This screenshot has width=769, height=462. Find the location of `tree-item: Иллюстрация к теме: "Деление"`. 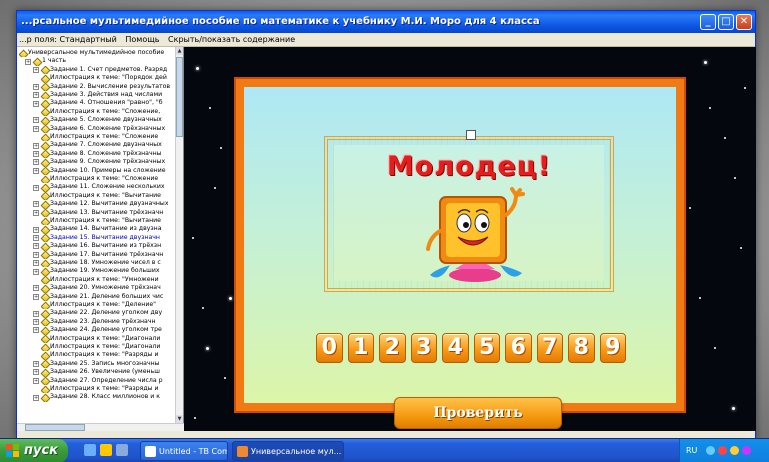

tree-item: Иллюстрация к теме: "Деление" is located at coordinates (98, 305).